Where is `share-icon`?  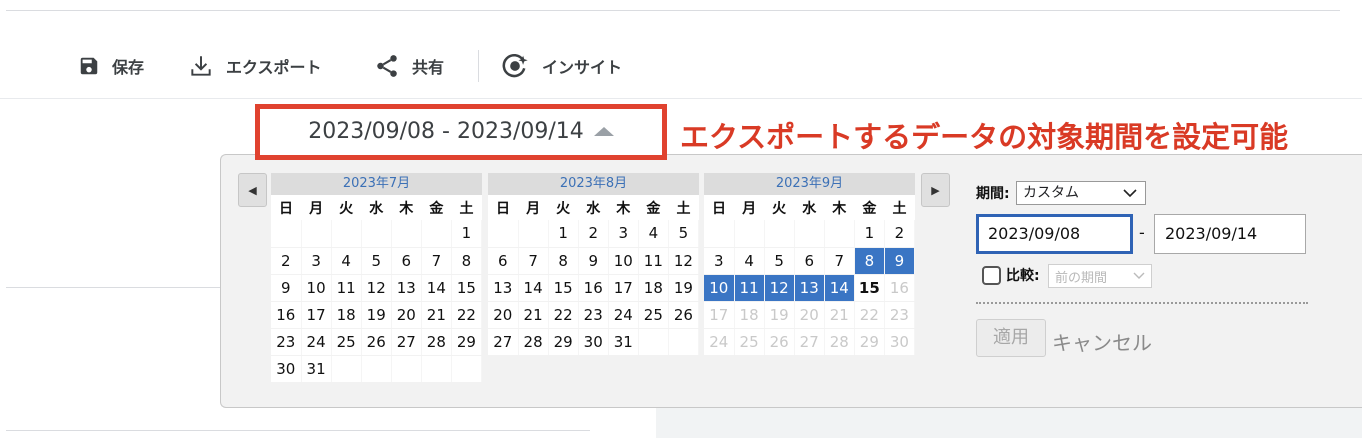 share-icon is located at coordinates (387, 66).